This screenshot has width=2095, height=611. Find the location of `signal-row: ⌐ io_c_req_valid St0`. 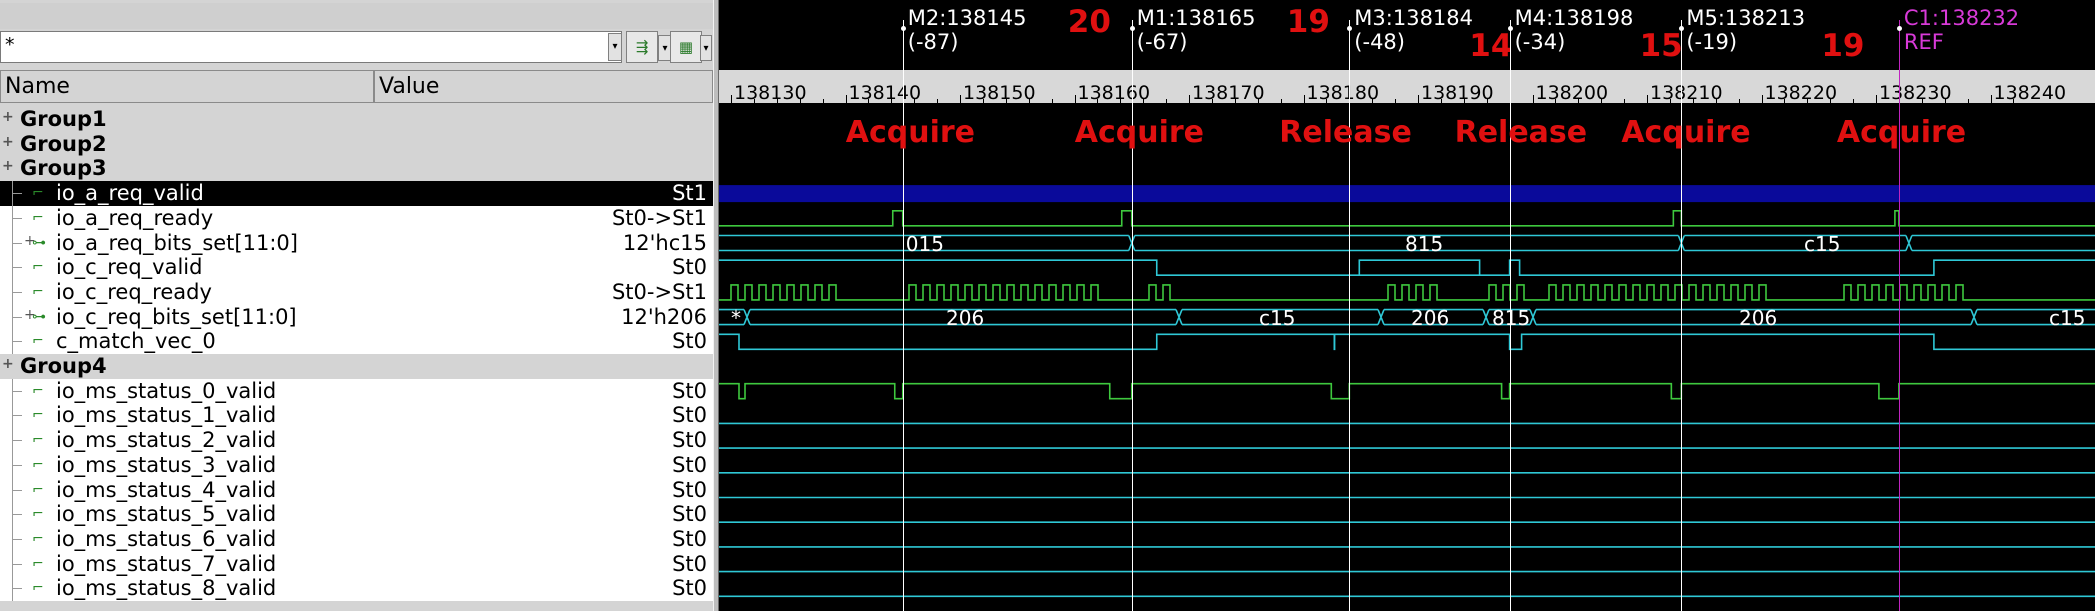

signal-row: ⌐ io_c_req_valid St0 is located at coordinates (356, 268).